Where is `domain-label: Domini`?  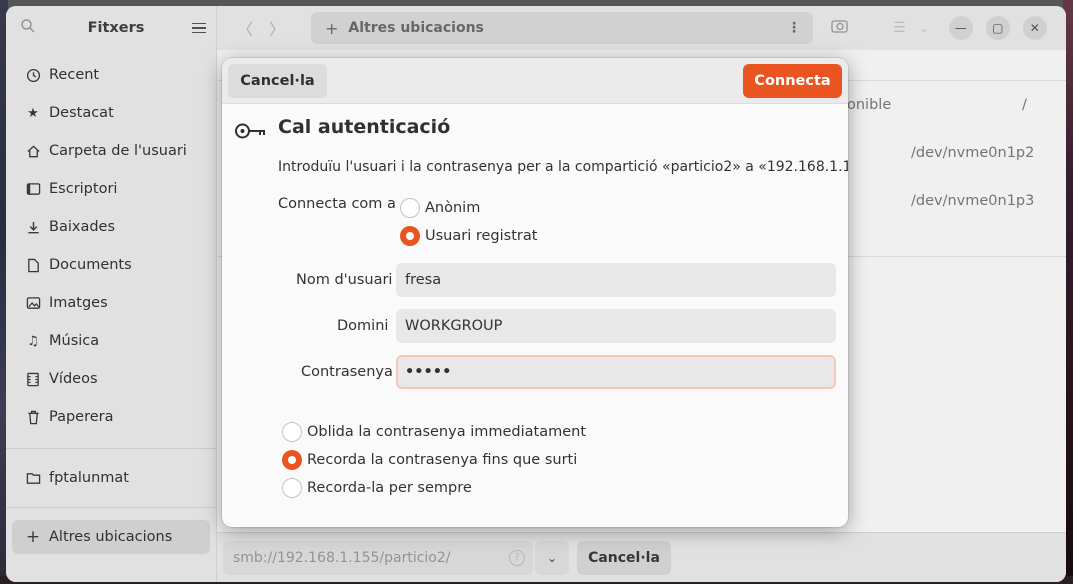 domain-label: Domini is located at coordinates (363, 326).